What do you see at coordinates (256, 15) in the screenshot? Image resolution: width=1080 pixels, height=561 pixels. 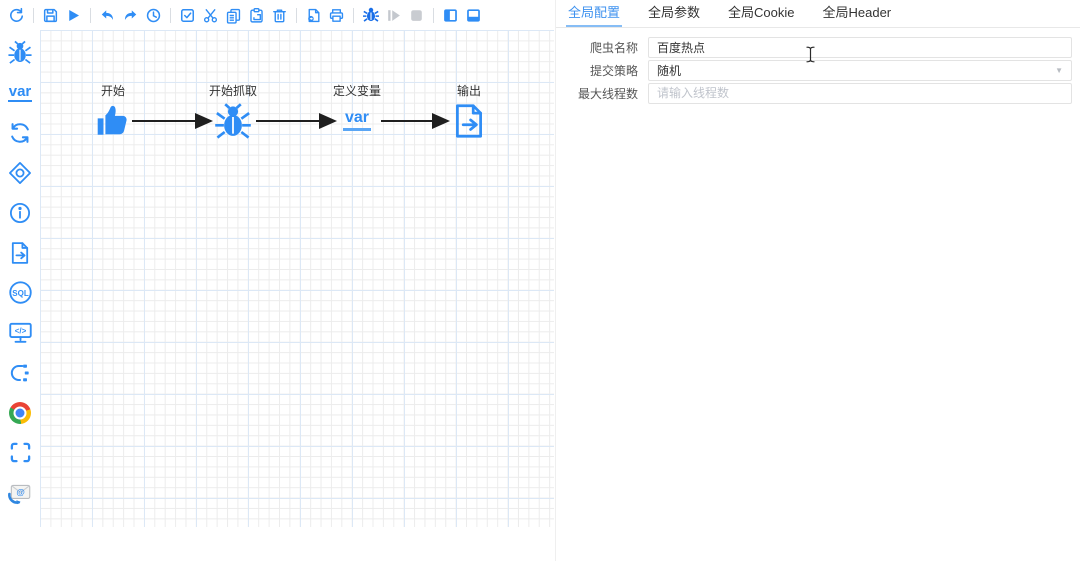 I see `paste-icon` at bounding box center [256, 15].